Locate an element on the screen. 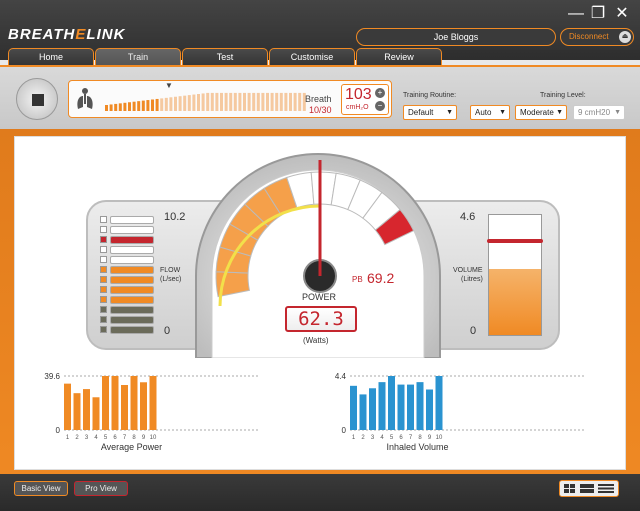 This screenshot has width=640, height=511. restore-icon: ❐ is located at coordinates (598, 14).